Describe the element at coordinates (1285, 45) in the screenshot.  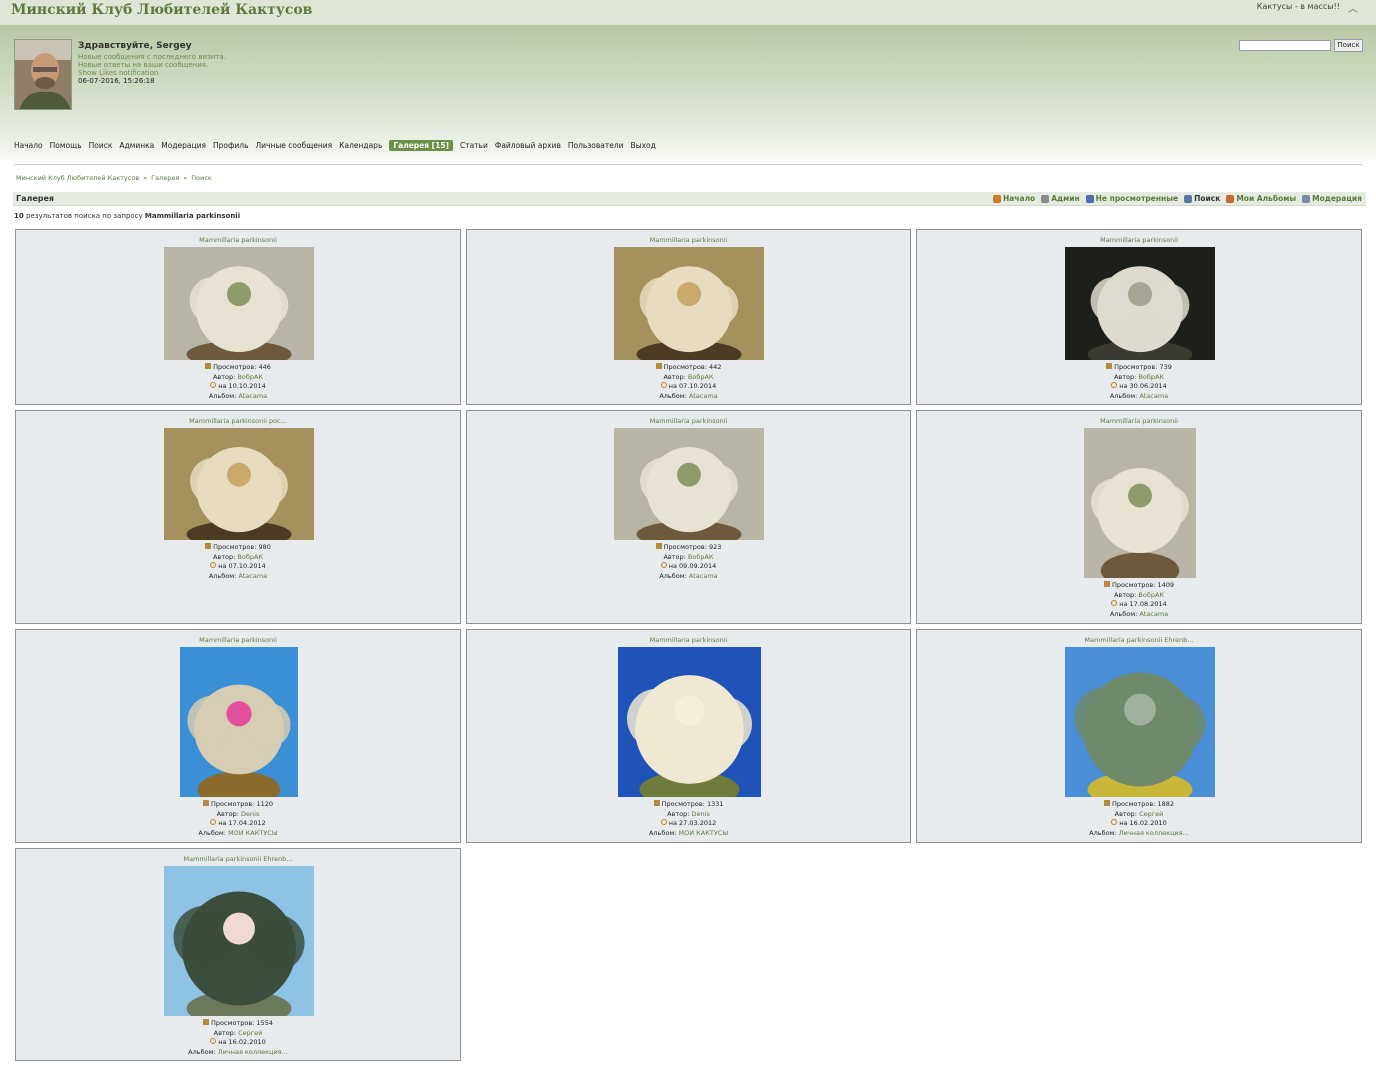
I see `search-input` at that location.